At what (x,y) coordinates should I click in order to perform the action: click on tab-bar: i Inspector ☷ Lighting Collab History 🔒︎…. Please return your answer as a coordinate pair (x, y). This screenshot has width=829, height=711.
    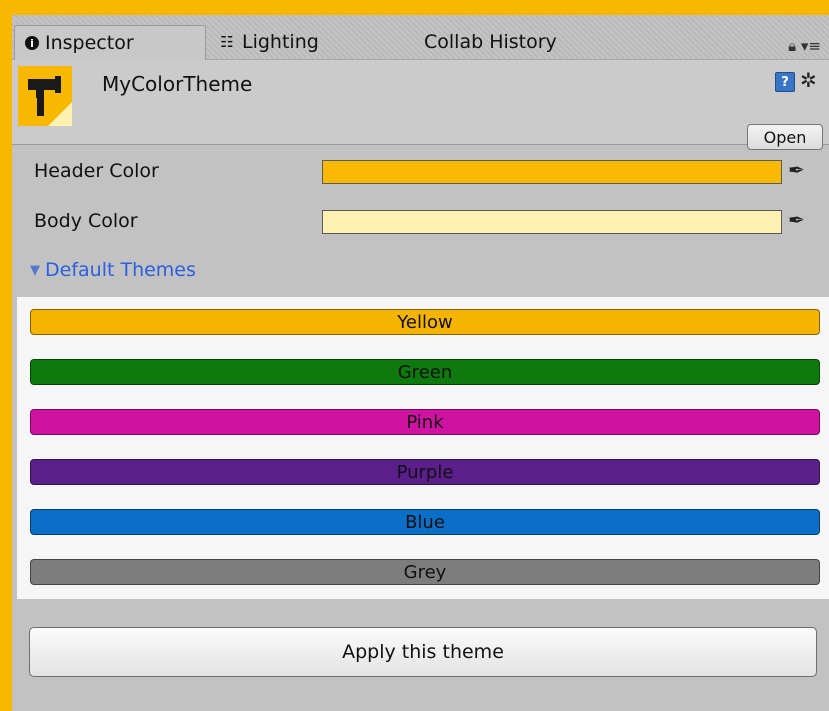
    Looking at the image, I should click on (420, 37).